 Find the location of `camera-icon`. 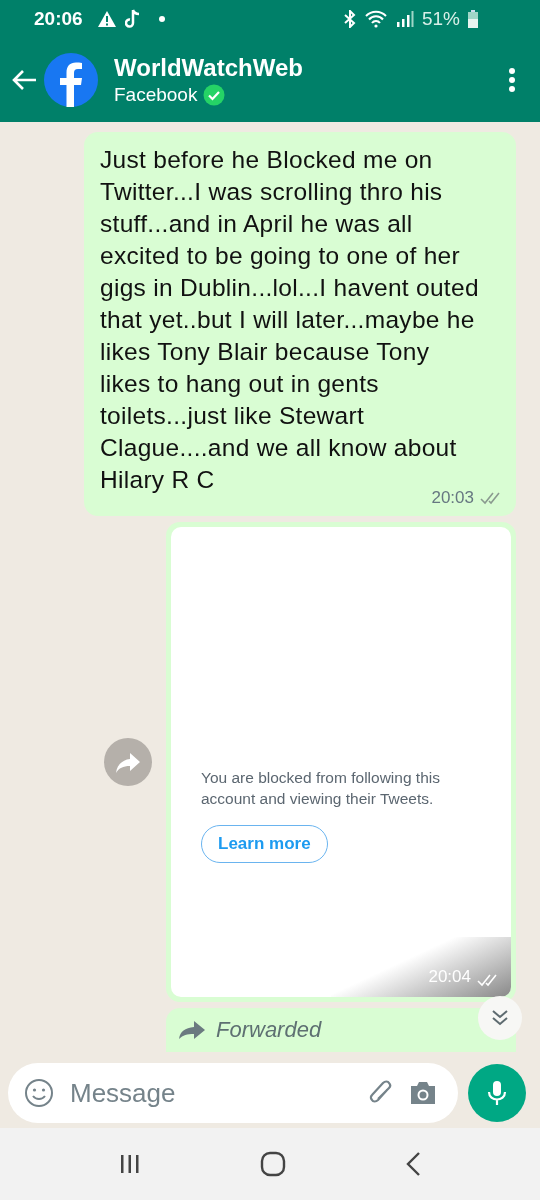

camera-icon is located at coordinates (423, 1093).